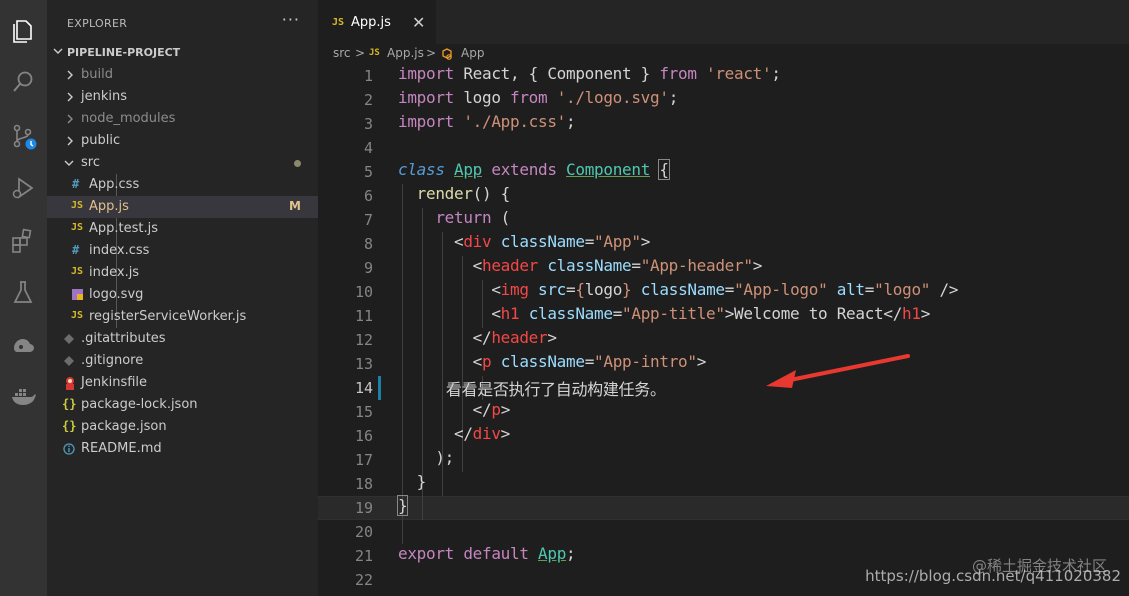 The width and height of the screenshot is (1129, 596). Describe the element at coordinates (363, 292) in the screenshot. I see `line-number: 10` at that location.